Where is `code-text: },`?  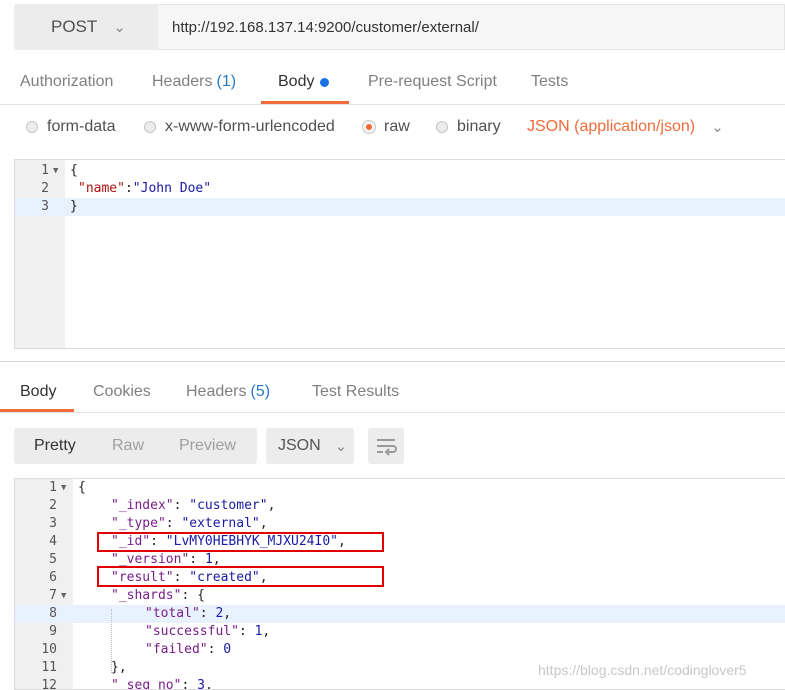 code-text: }, is located at coordinates (119, 667).